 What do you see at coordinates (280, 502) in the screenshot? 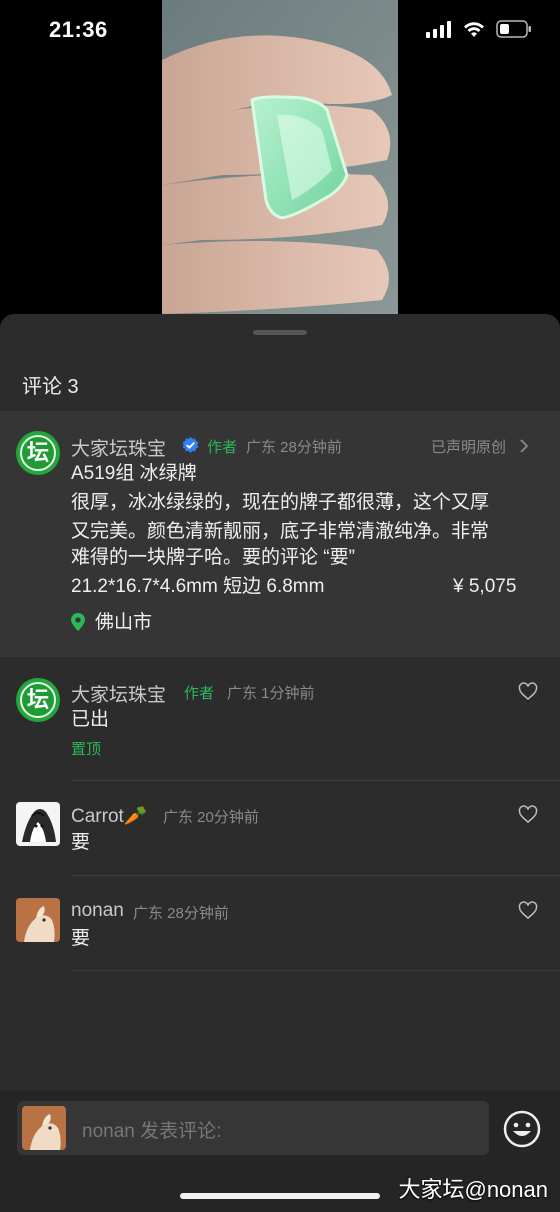
I see `post-body-line-1: 很厚，冰冰绿绿的，现在的牌子都很薄，这个又厚` at bounding box center [280, 502].